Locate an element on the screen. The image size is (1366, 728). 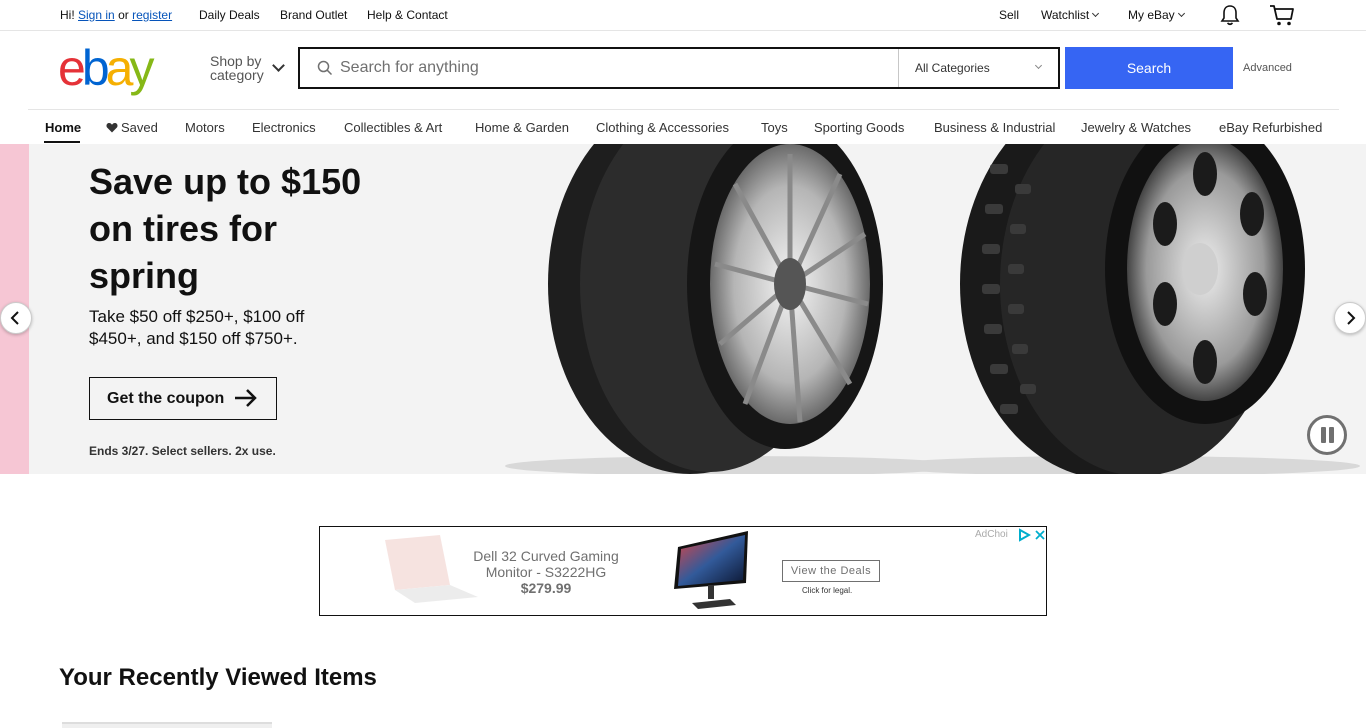
ad-price: $279.99 is located at coordinates (546, 588).